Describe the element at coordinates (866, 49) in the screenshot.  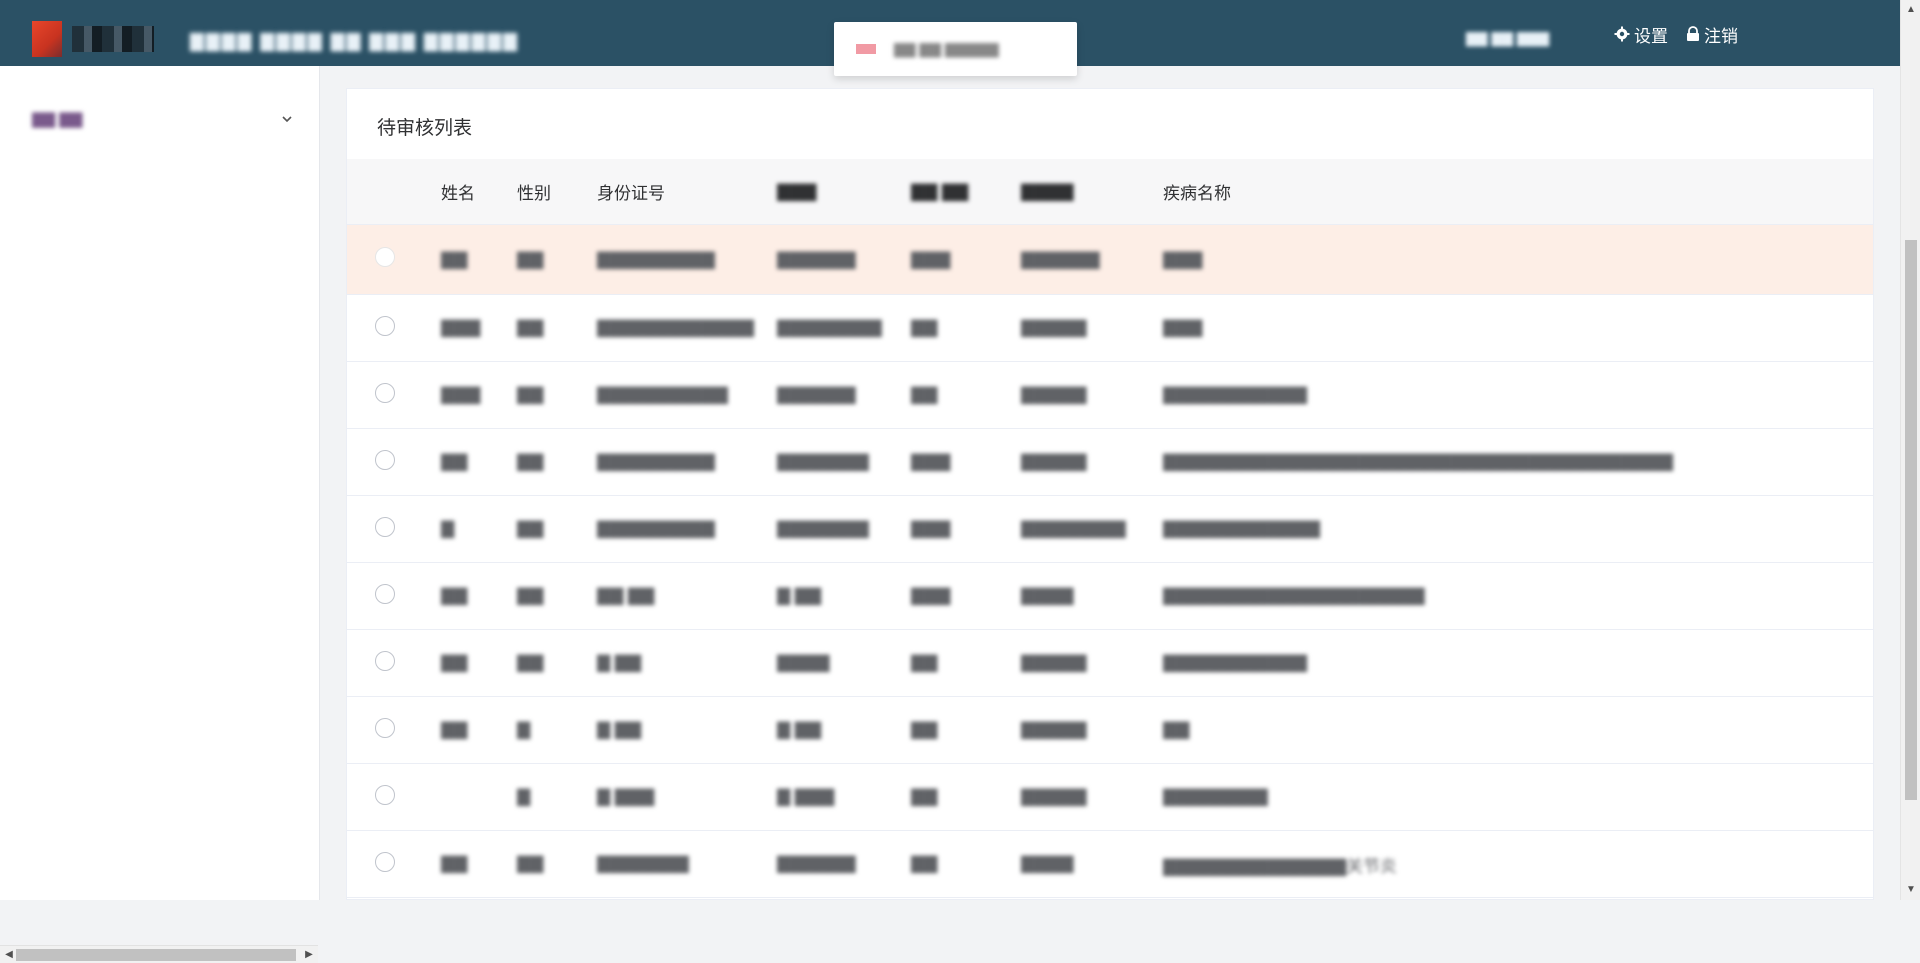
I see `notice-dot` at that location.